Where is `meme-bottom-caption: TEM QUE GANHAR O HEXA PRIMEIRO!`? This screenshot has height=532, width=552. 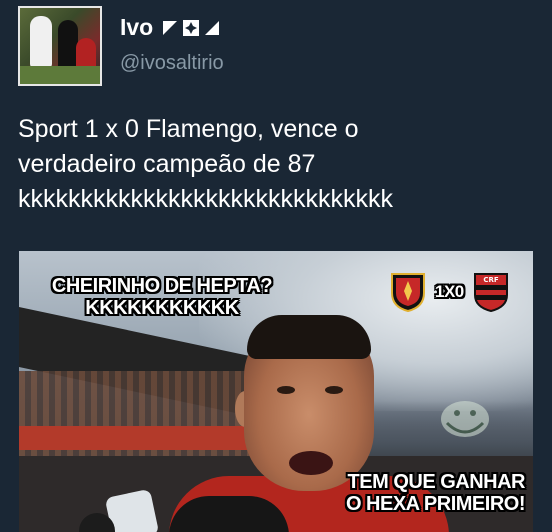 meme-bottom-caption: TEM QUE GANHAR O HEXA PRIMEIRO! is located at coordinates (435, 493).